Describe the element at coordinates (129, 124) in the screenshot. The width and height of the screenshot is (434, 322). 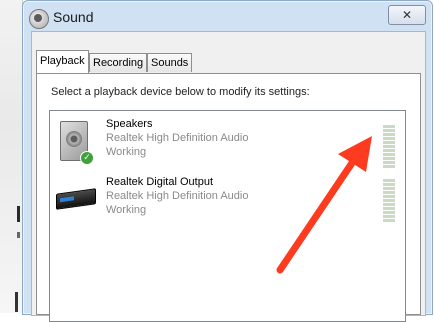
I see `device-name: Speakers` at that location.